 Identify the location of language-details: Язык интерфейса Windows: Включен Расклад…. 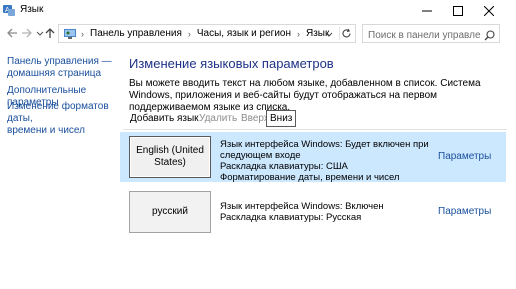
(325, 212).